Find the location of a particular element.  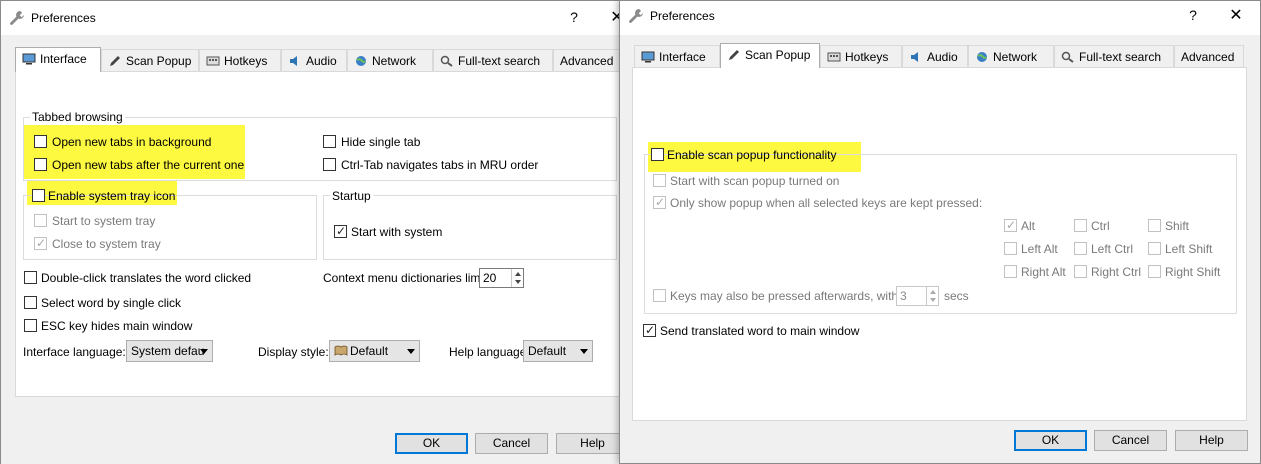

context-menu-limit-spinbox: 20 is located at coordinates (501, 278).